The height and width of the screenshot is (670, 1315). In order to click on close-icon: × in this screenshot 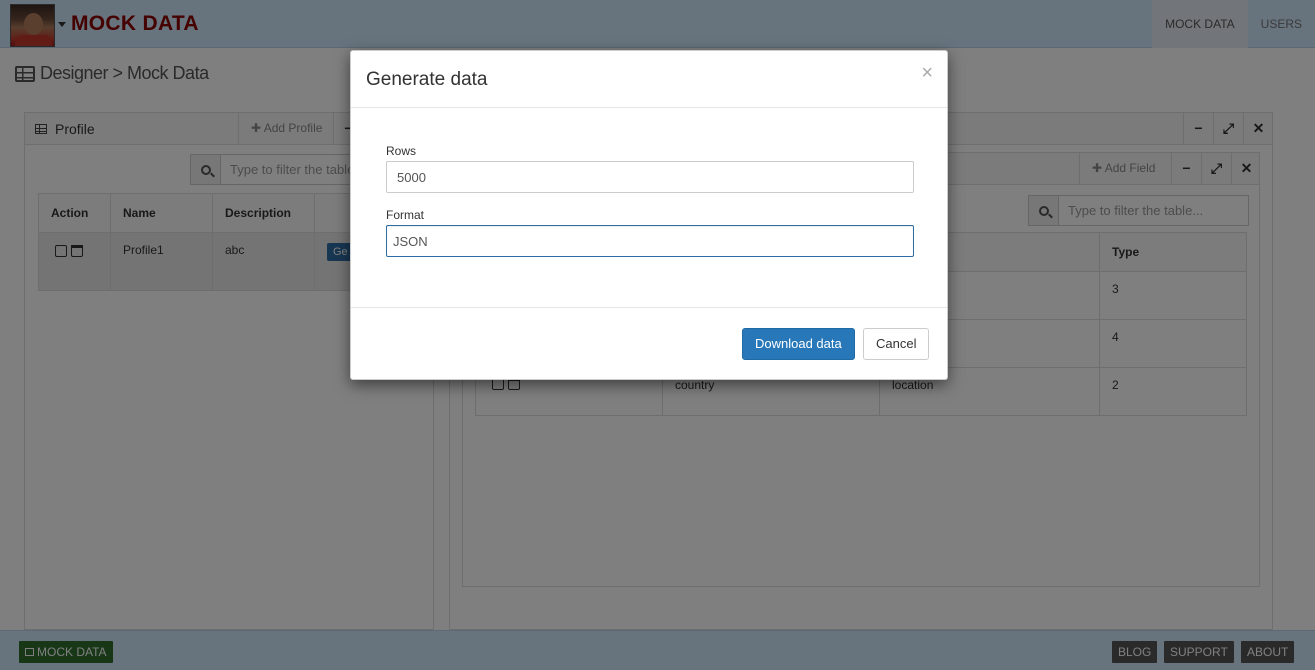, I will do `click(927, 73)`.